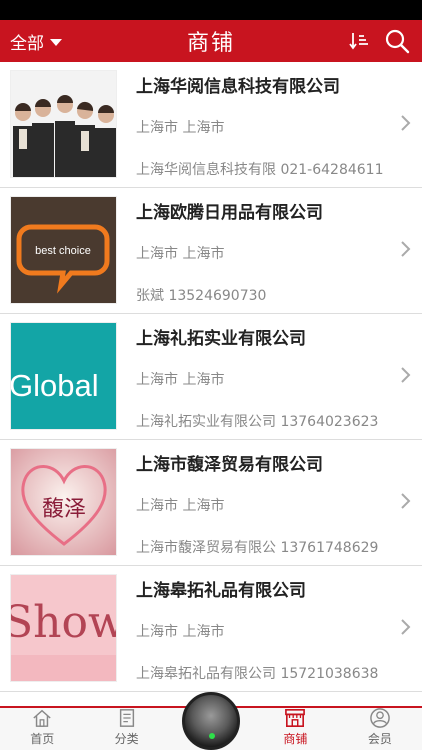 The width and height of the screenshot is (422, 750). What do you see at coordinates (229, 465) in the screenshot?
I see `shop-name: 上海市馥泽贸易有限公司` at bounding box center [229, 465].